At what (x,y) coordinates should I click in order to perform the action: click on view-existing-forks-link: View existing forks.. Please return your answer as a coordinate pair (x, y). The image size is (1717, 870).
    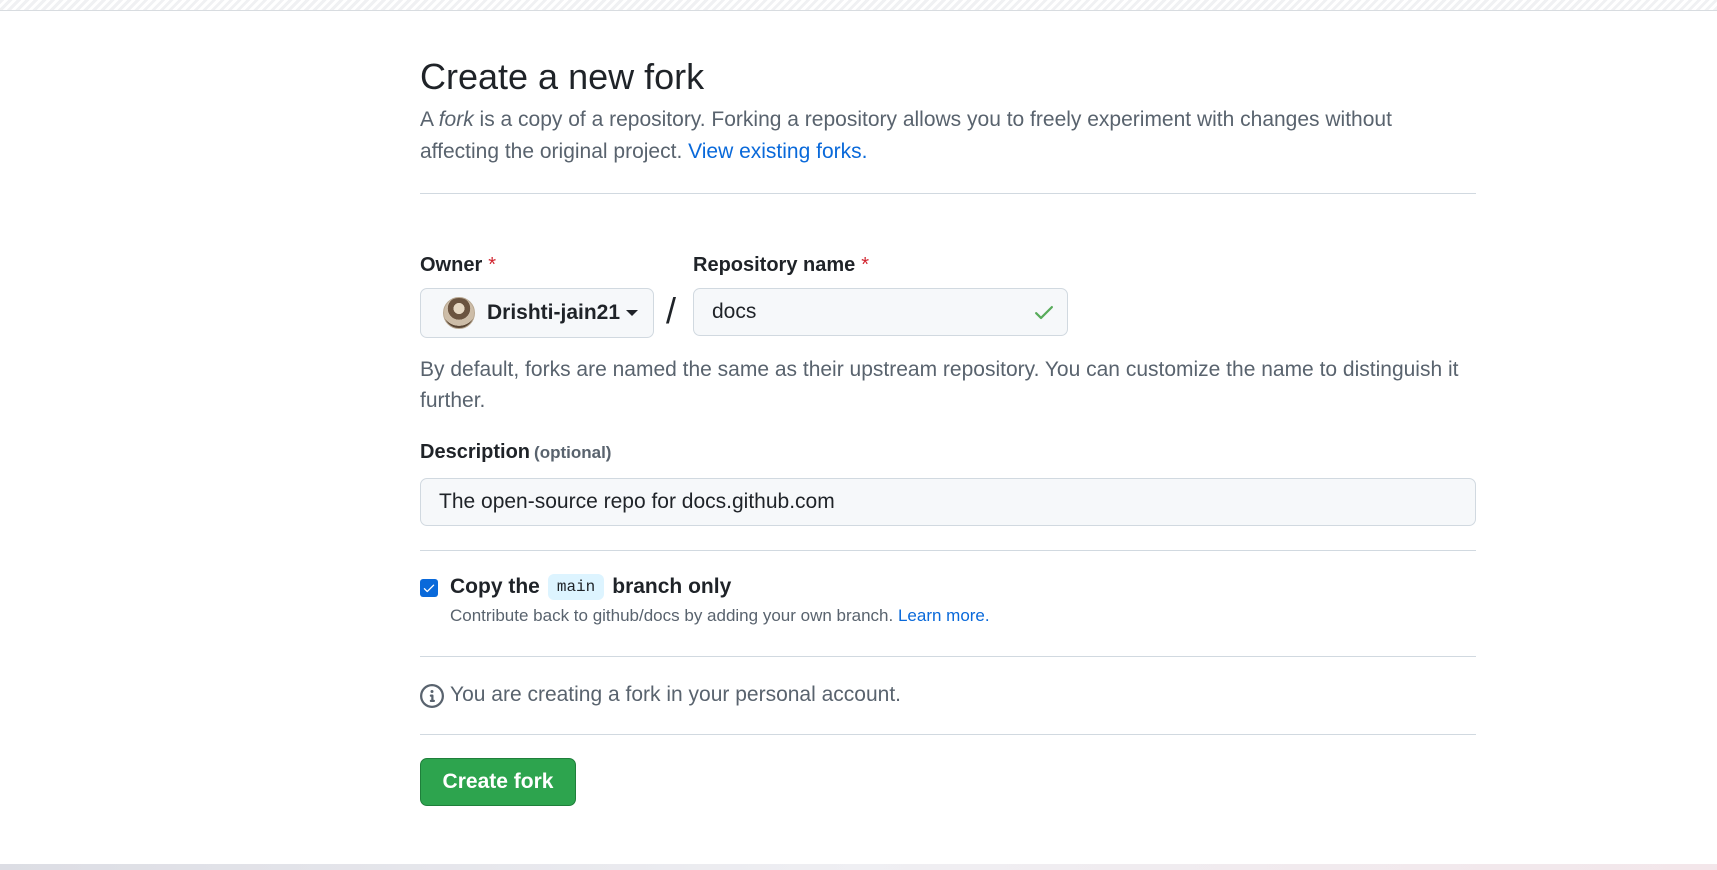
    Looking at the image, I should click on (777, 151).